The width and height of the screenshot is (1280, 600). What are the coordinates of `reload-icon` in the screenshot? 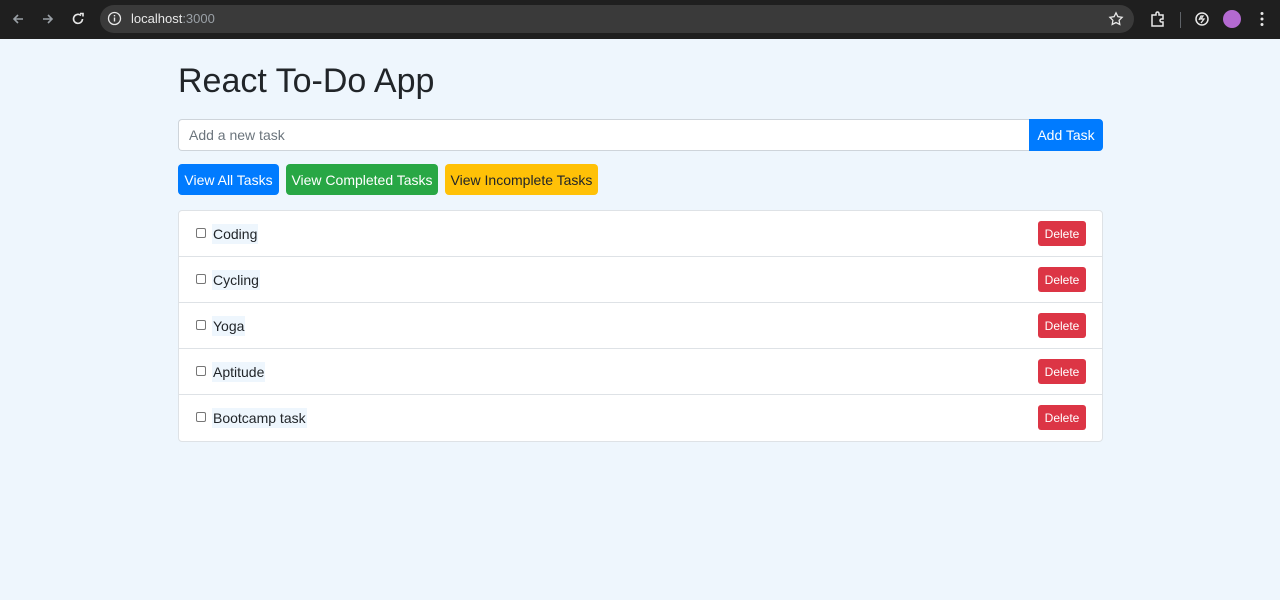 It's located at (78, 19).